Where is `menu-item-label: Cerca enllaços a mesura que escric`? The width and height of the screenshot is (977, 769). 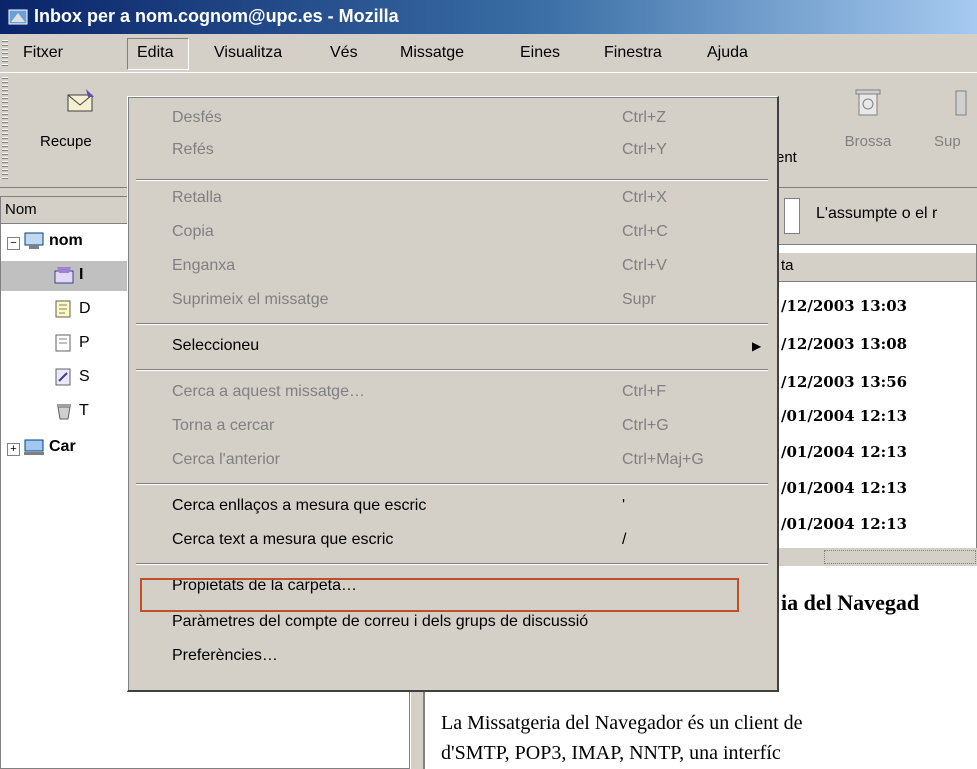 menu-item-label: Cerca enllaços a mesura que escric is located at coordinates (299, 505).